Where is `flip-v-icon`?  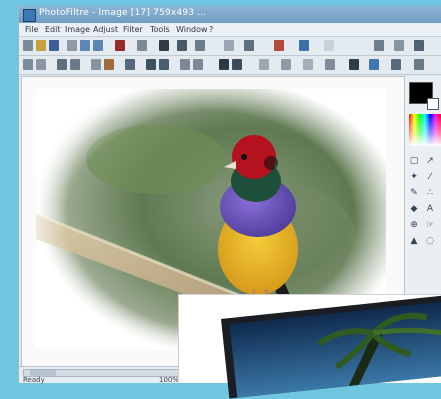 flip-v-icon is located at coordinates (164, 64).